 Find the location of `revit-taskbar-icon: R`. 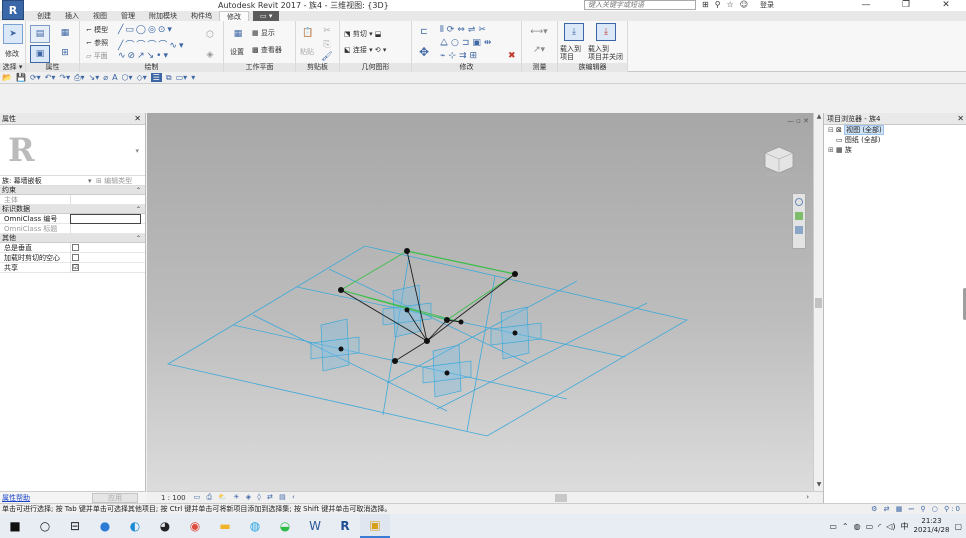

revit-taskbar-icon: R is located at coordinates (345, 526).